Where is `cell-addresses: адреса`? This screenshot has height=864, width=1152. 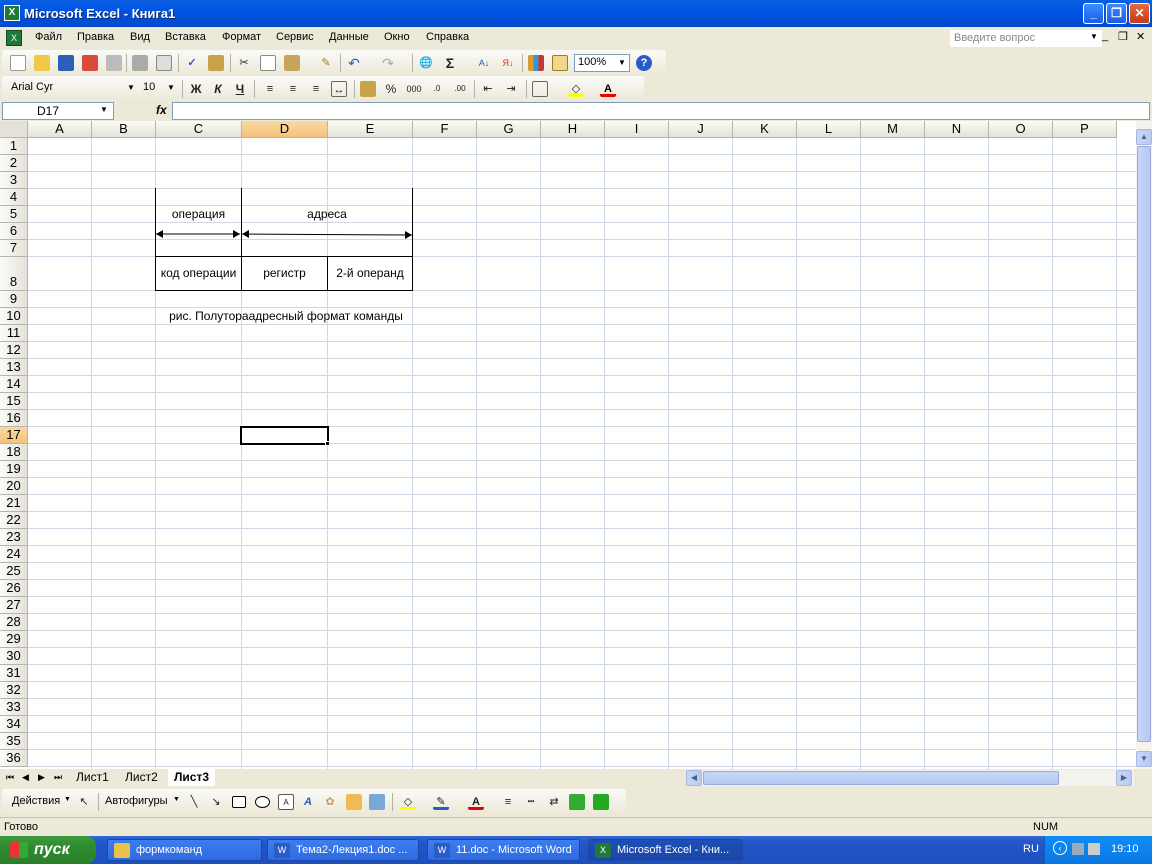 cell-addresses: адреса is located at coordinates (327, 214).